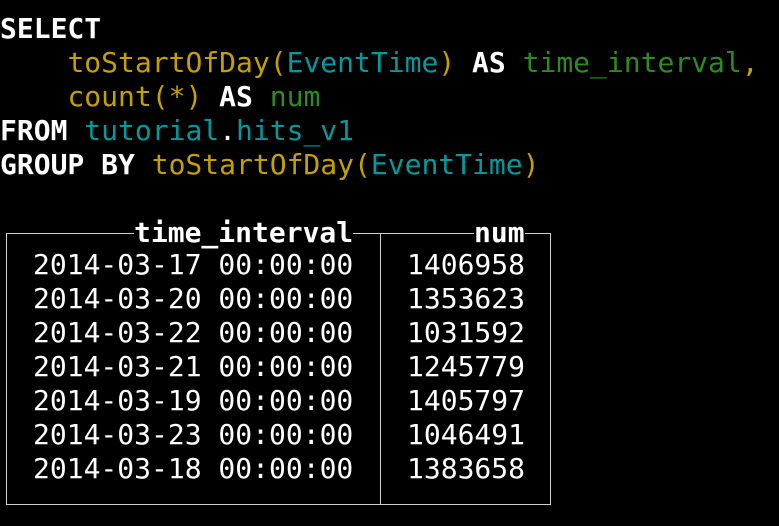 The height and width of the screenshot is (526, 779). I want to click on table-cell-num: 1245779, so click(466, 366).